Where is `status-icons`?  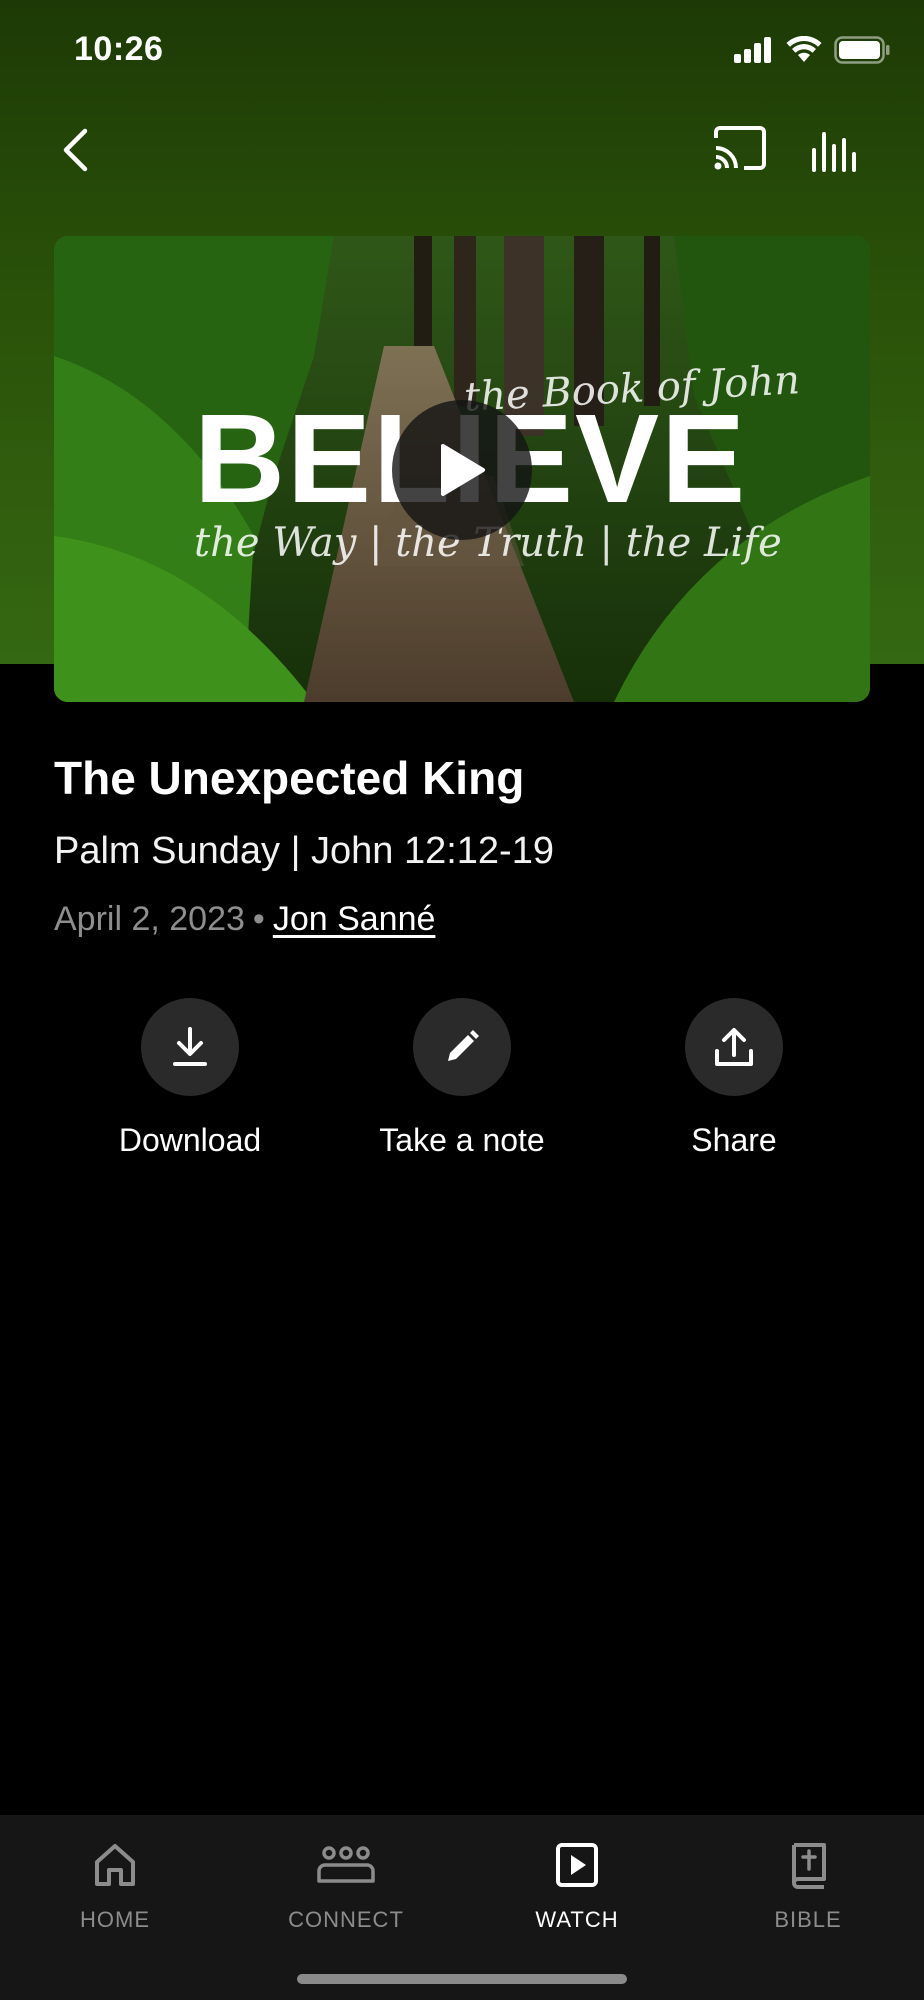
status-icons is located at coordinates (812, 50).